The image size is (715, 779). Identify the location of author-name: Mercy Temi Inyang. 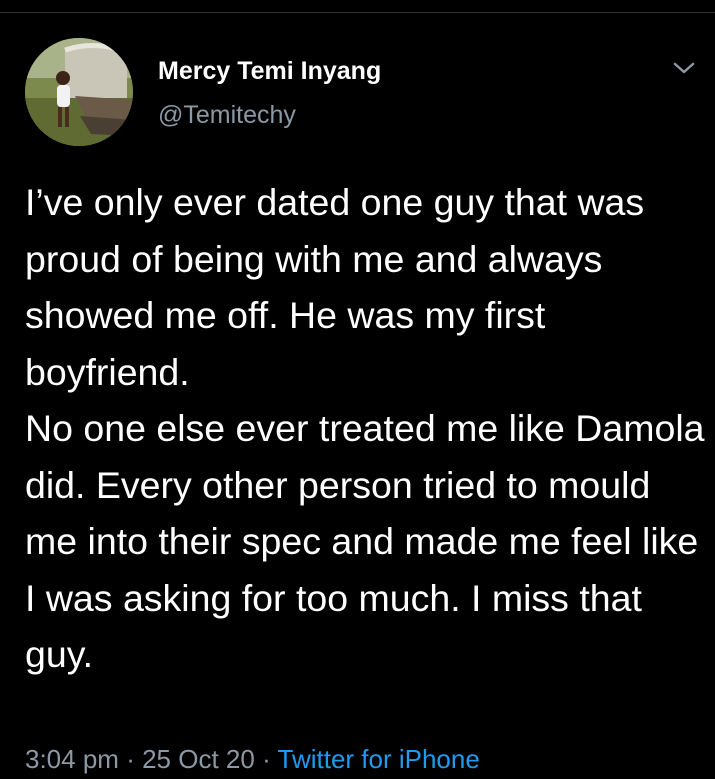
(269, 71).